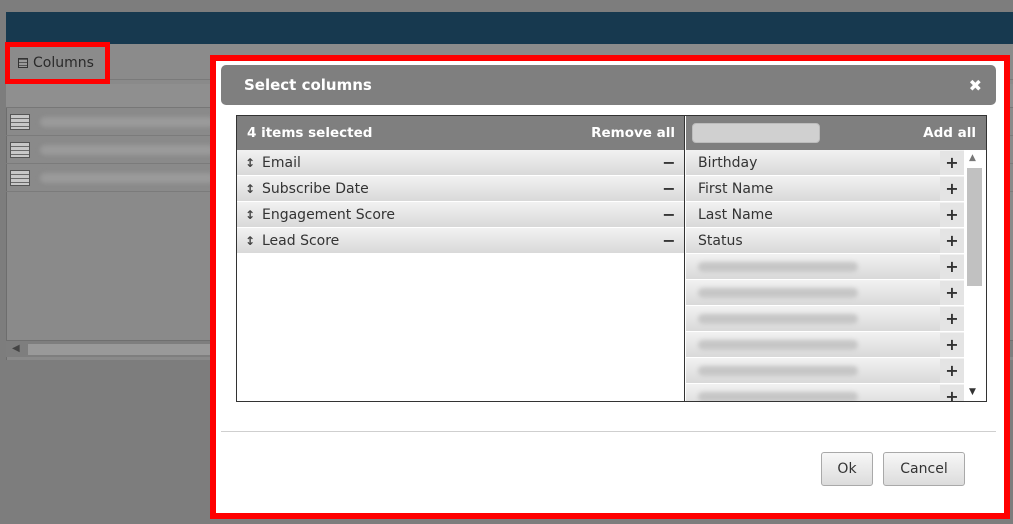  Describe the element at coordinates (460, 241) in the screenshot. I see `list-item: ↕ Lead Score −` at that location.